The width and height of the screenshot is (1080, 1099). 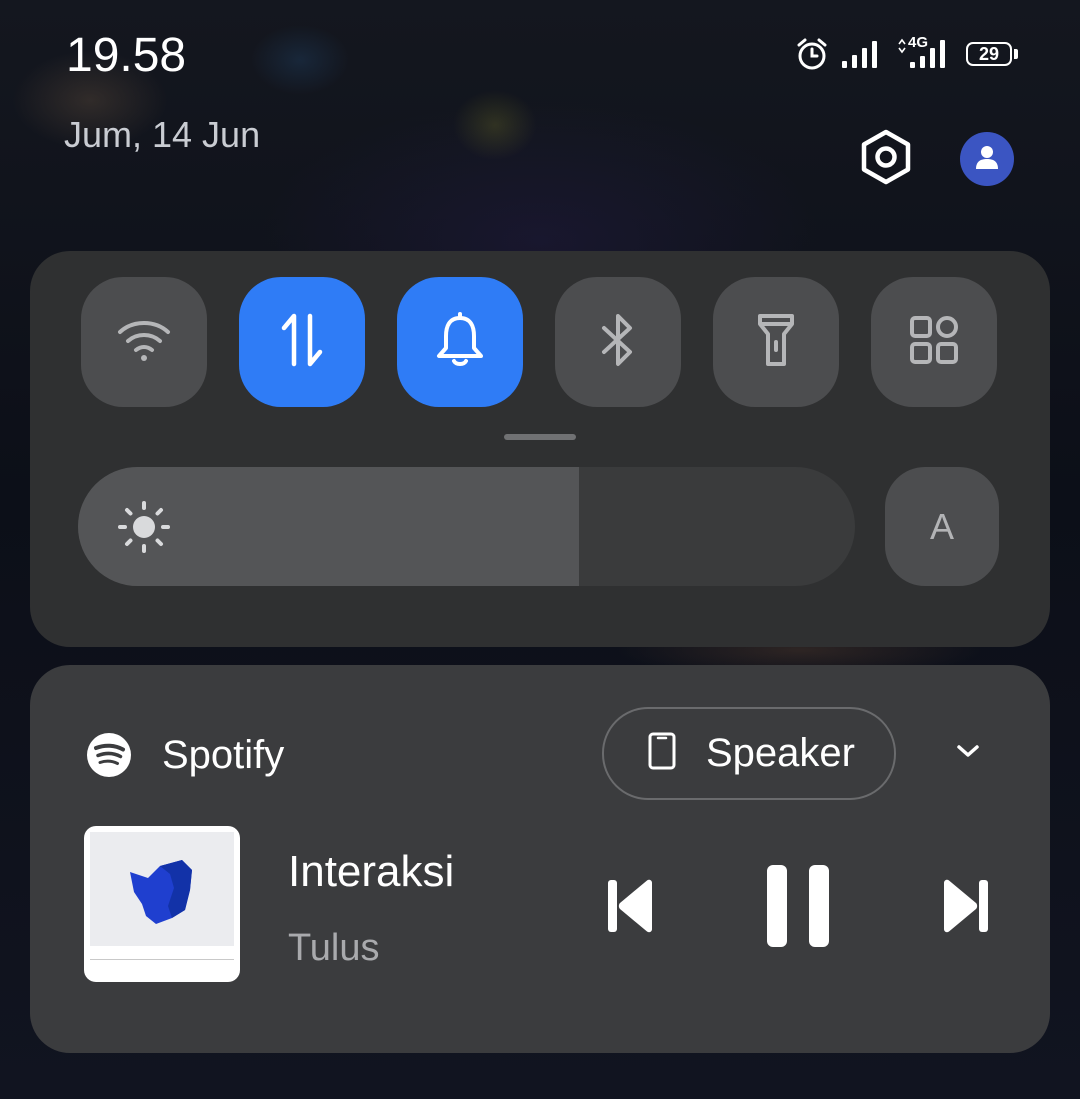 What do you see at coordinates (371, 871) in the screenshot?
I see `track-title: Interaksi` at bounding box center [371, 871].